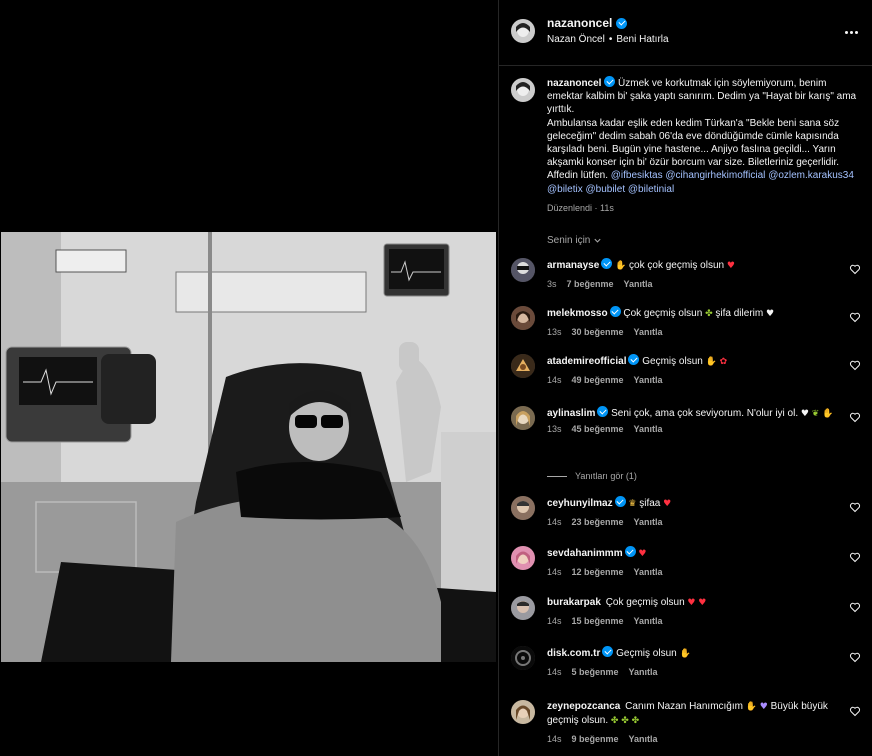  I want to click on chevron-down-icon, so click(597, 240).